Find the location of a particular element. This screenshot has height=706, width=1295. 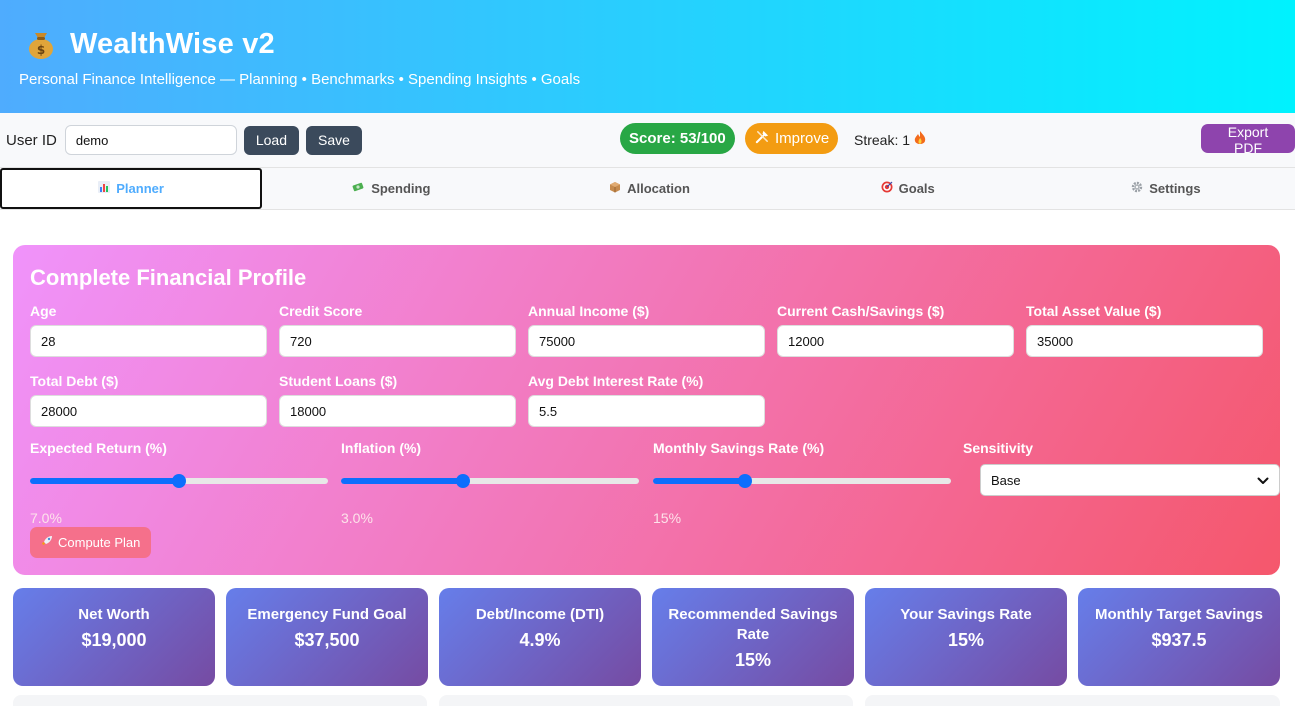

money-bag-icon: $ is located at coordinates (41, 44).